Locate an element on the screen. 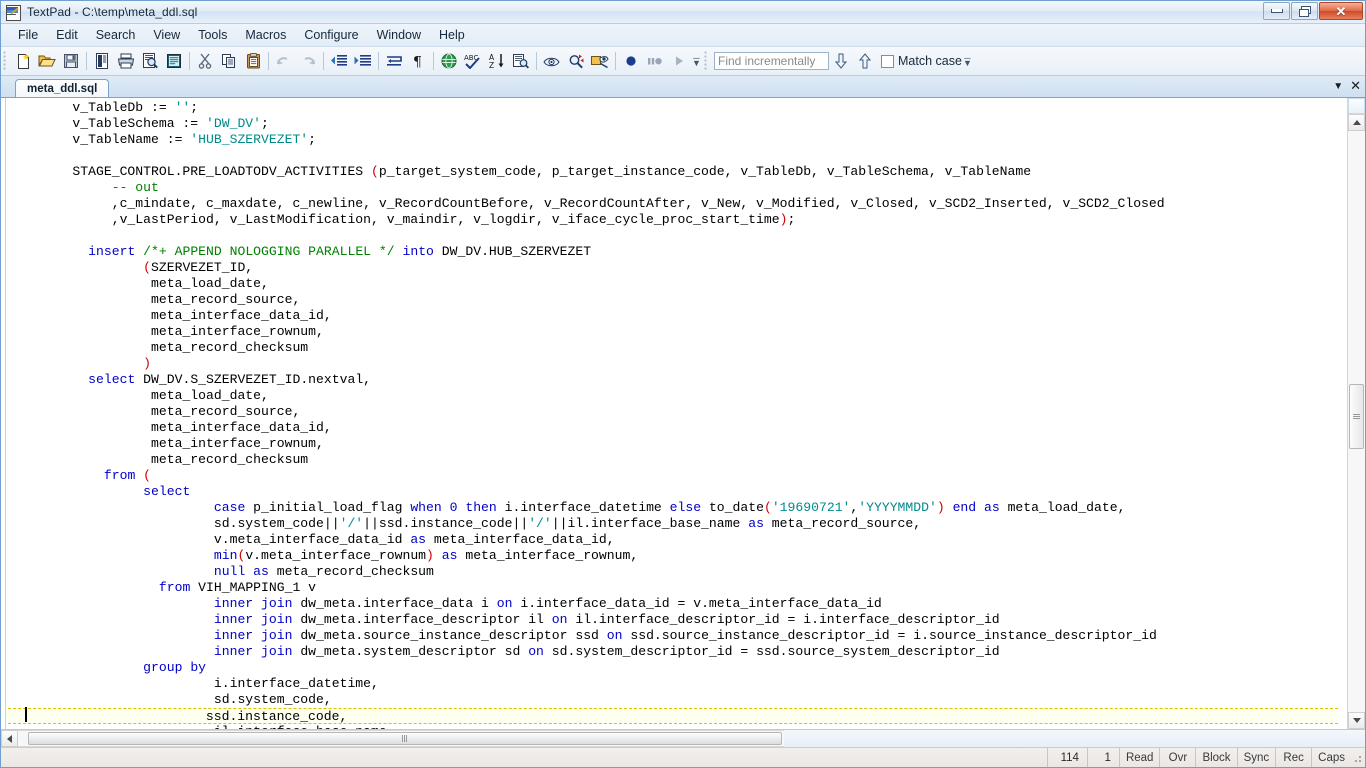 The width and height of the screenshot is (1366, 768). tab-meta-ddl-sql: meta_ddl.sql is located at coordinates (62, 88).